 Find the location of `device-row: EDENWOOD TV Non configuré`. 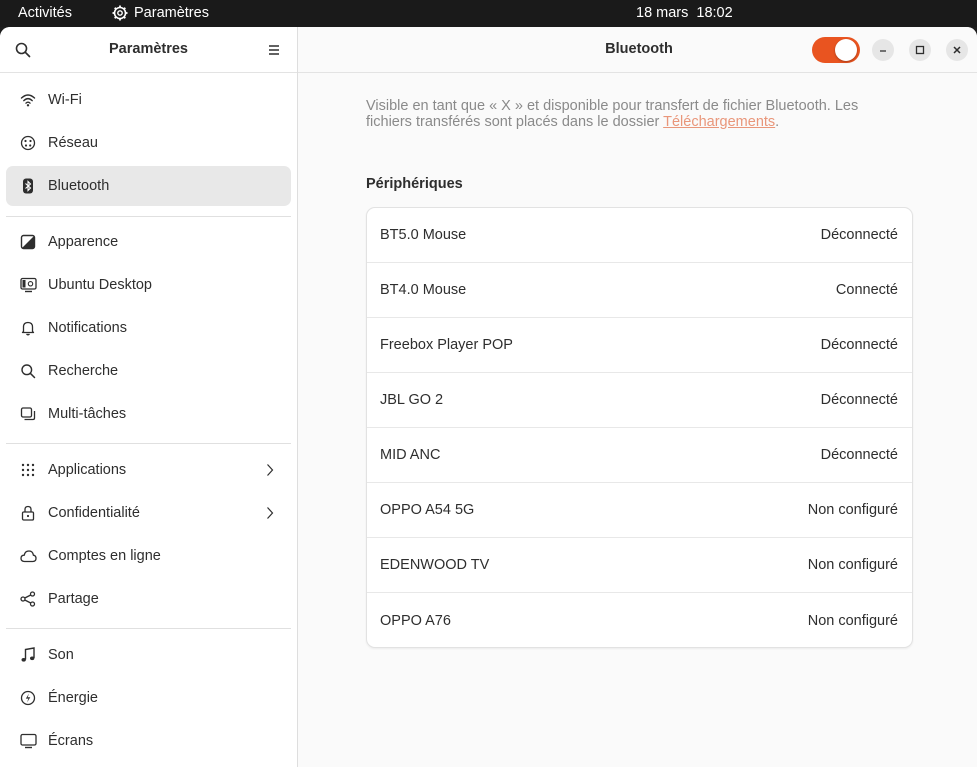

device-row: EDENWOOD TV Non configuré is located at coordinates (639, 565).